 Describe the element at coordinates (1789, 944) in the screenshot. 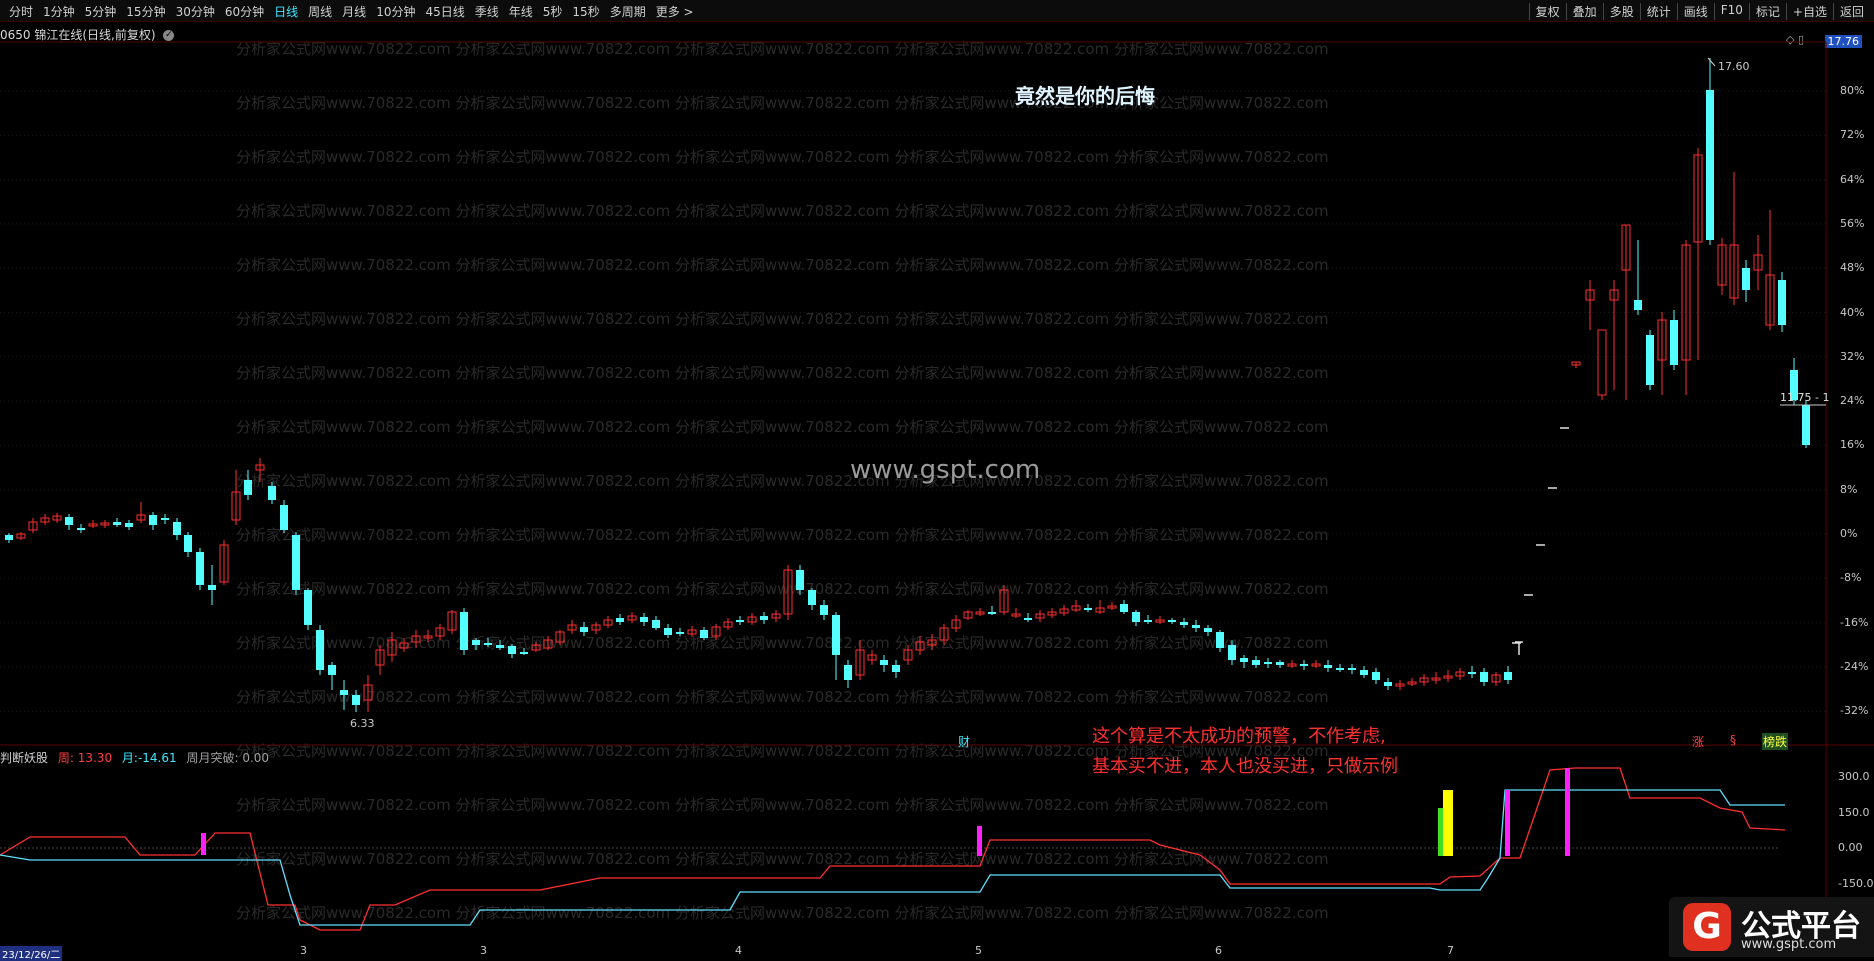

I see `logo-url: www.gspt.com` at that location.